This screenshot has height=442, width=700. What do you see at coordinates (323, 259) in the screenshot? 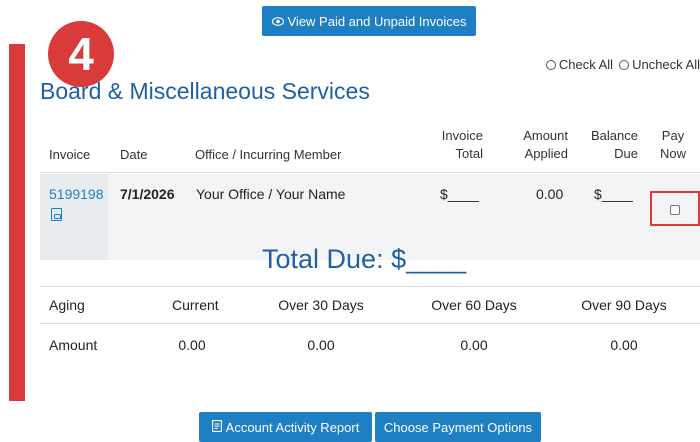
I see `total-due-label: Total Due:` at bounding box center [323, 259].